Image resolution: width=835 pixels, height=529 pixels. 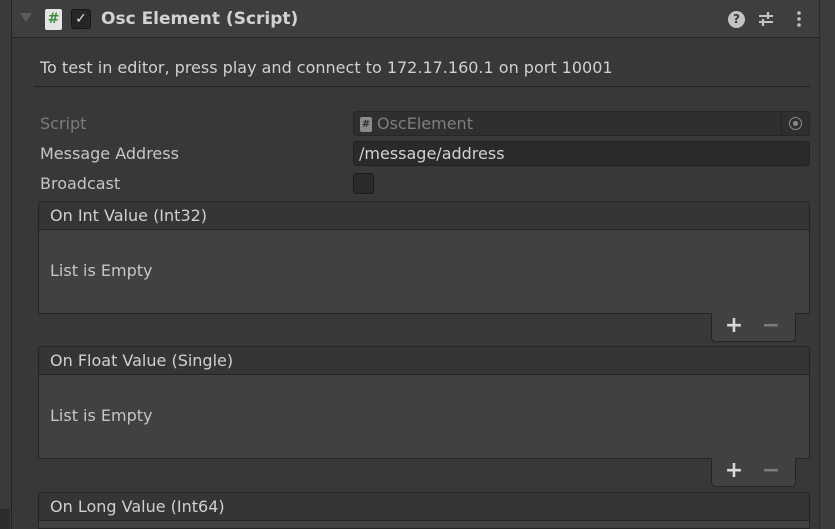 What do you see at coordinates (80, 183) in the screenshot?
I see `broadcast-label: Broadcast` at bounding box center [80, 183].